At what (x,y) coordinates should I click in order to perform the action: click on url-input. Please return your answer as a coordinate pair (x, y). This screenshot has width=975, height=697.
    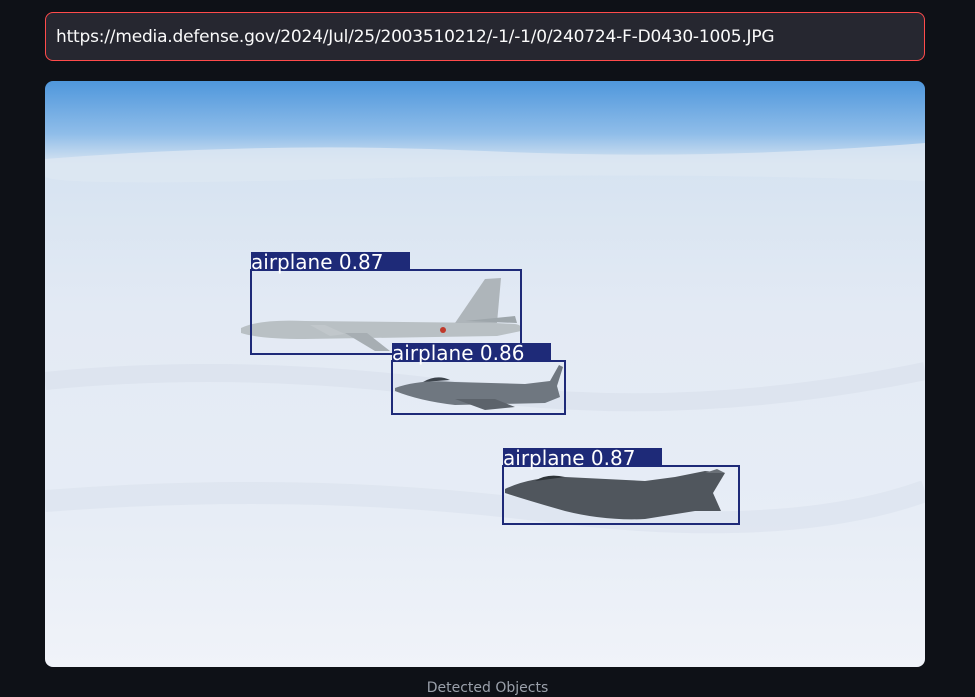
    Looking at the image, I should click on (485, 36).